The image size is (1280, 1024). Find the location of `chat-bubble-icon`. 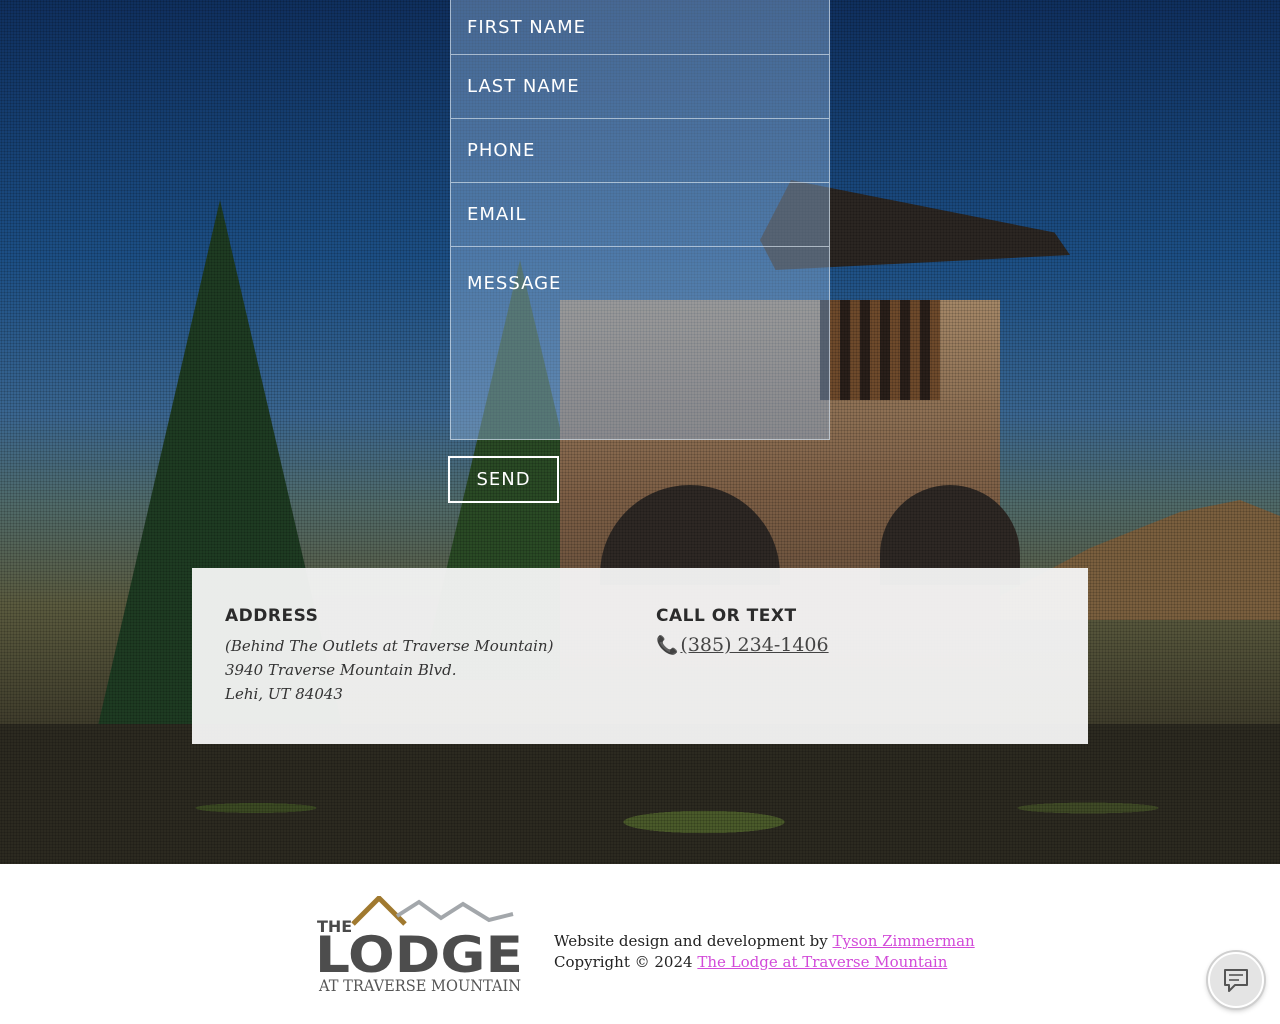

chat-bubble-icon is located at coordinates (1236, 980).